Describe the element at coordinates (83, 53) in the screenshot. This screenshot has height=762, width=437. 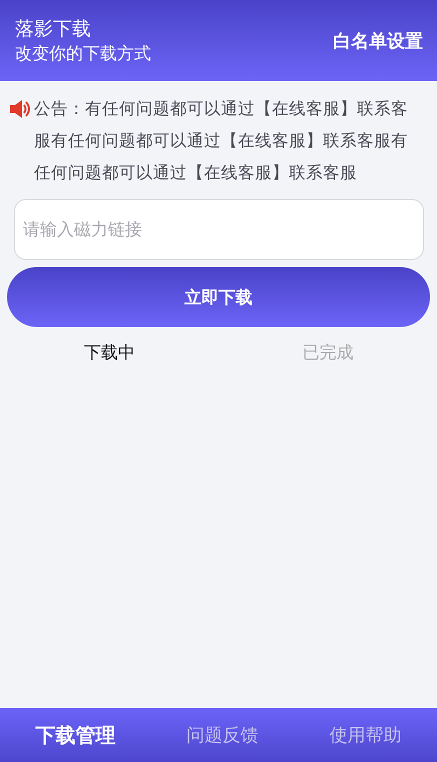
I see `app-subtitle: 改变你的下载方式` at that location.